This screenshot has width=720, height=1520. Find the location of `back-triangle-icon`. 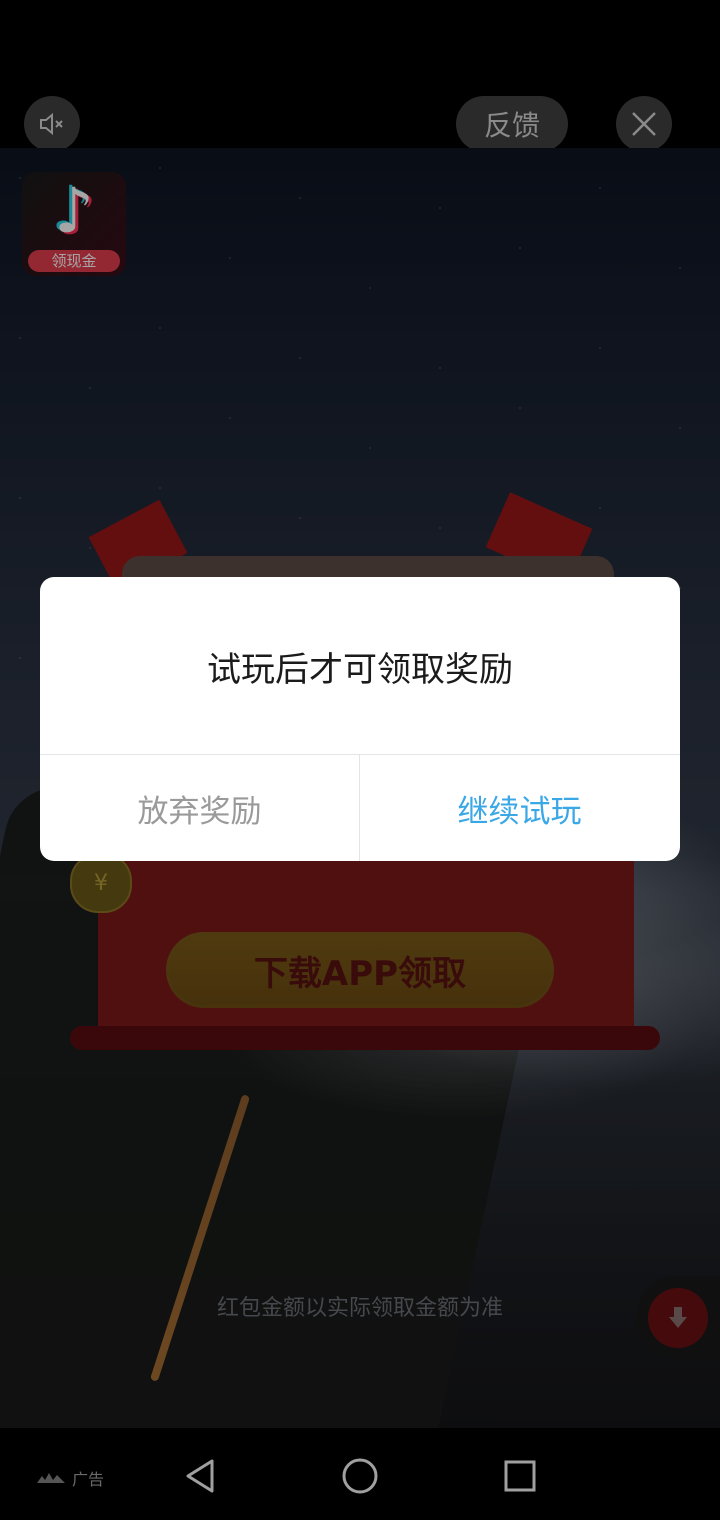

back-triangle-icon is located at coordinates (200, 1476).